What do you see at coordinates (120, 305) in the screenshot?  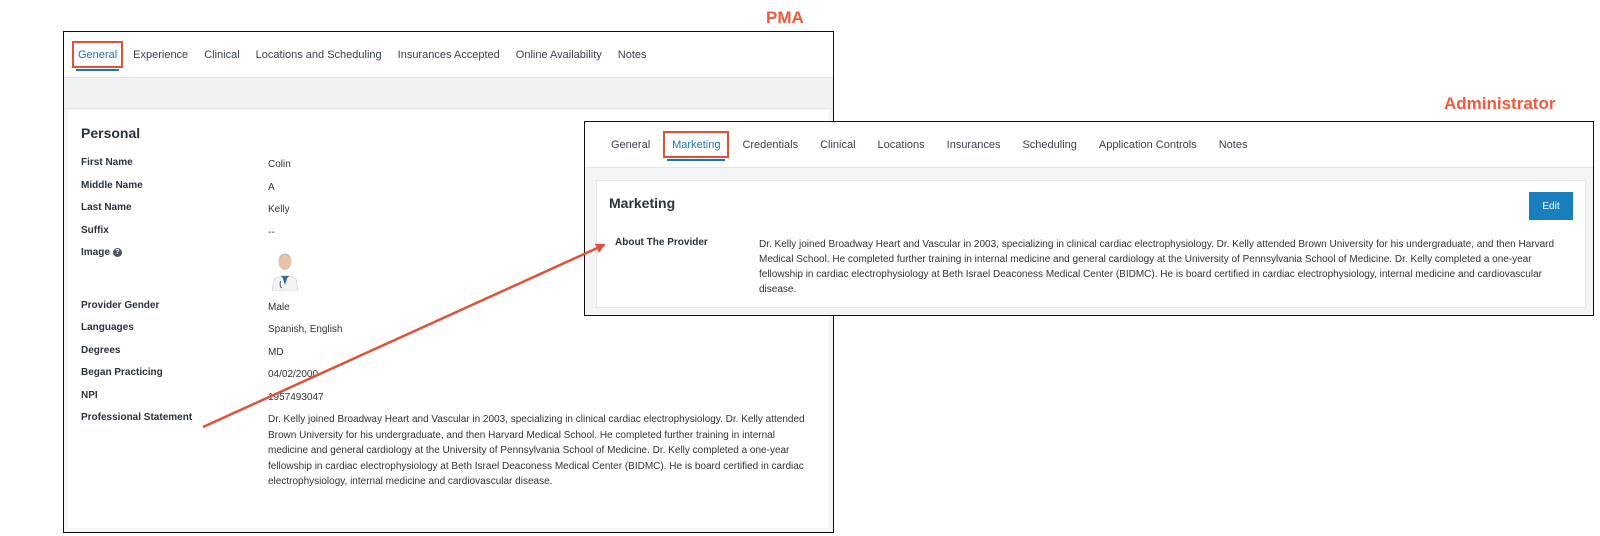 I see `field-label: Provider Gender` at bounding box center [120, 305].